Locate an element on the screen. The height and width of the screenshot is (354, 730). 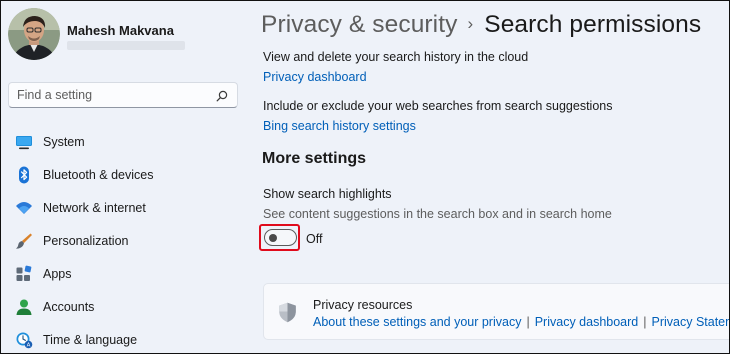
breadcrumb: Privacy & security › Search permissions is located at coordinates (481, 25).